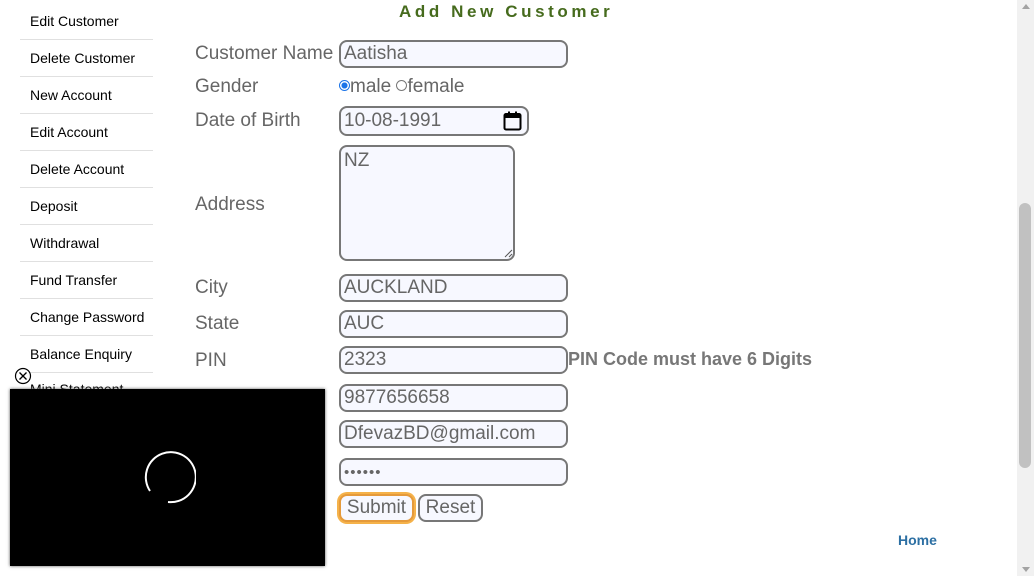 This screenshot has width=1034, height=576. I want to click on gender-label: Gender, so click(227, 86).